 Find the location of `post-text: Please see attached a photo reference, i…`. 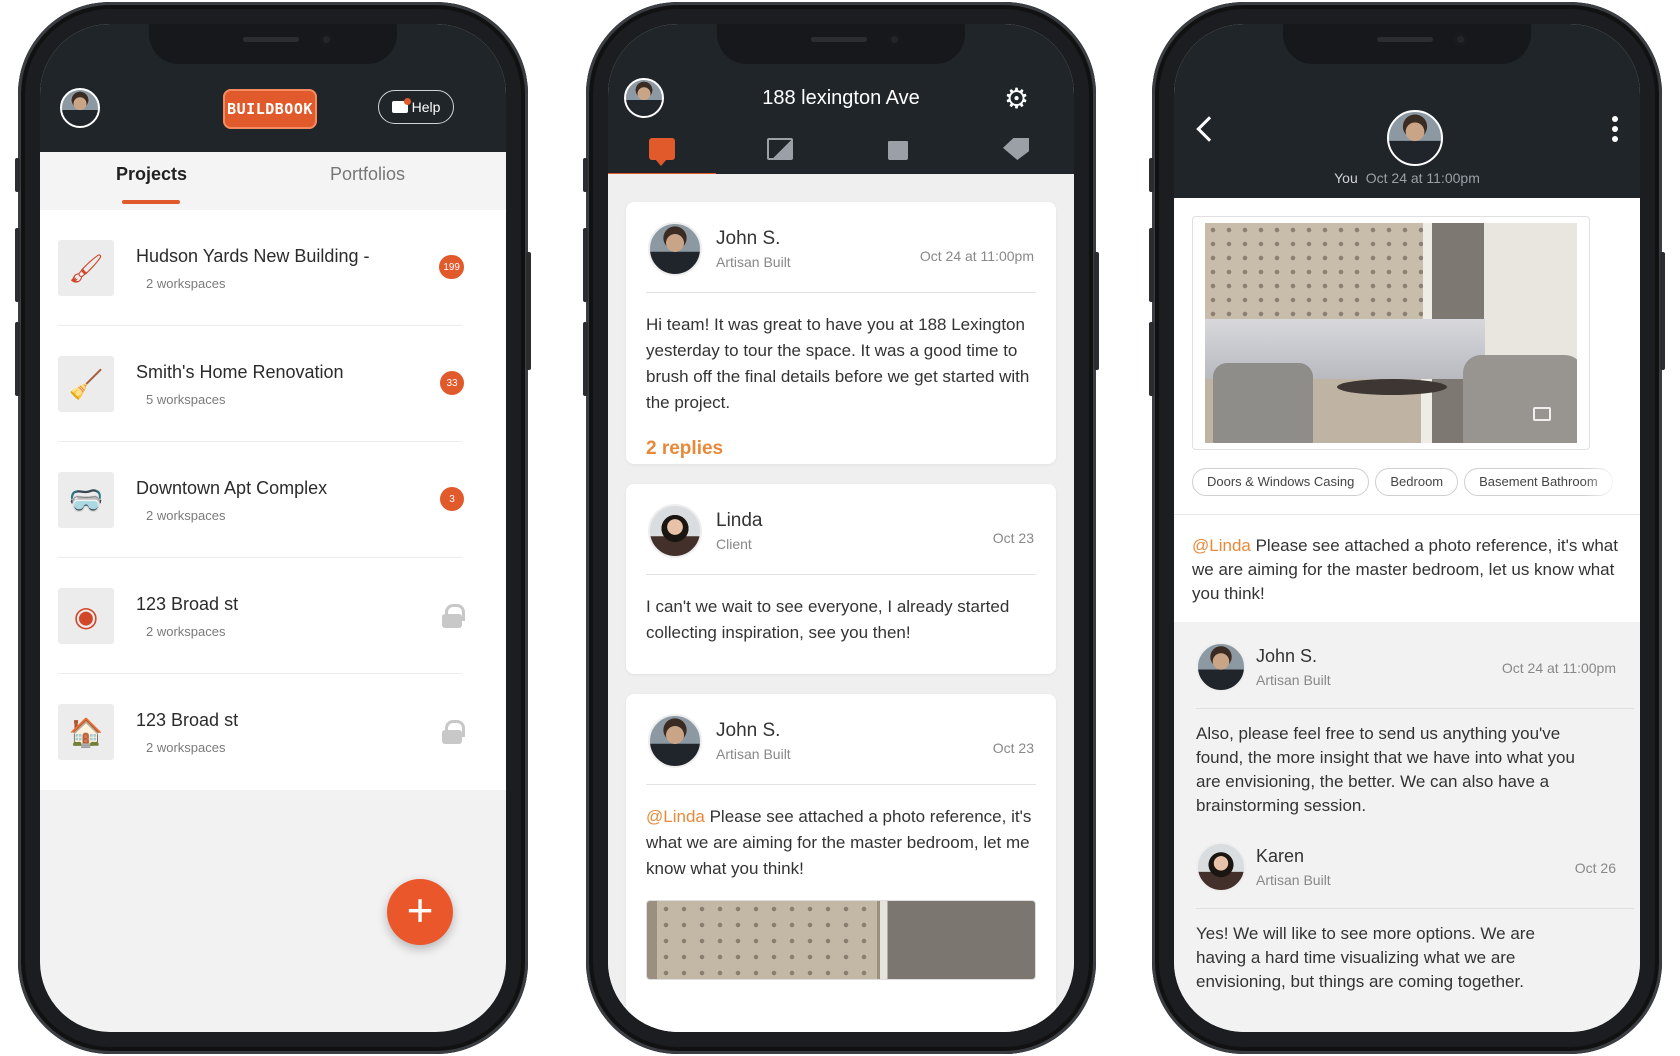

post-text: Please see attached a photo reference, i… is located at coordinates (1405, 569).